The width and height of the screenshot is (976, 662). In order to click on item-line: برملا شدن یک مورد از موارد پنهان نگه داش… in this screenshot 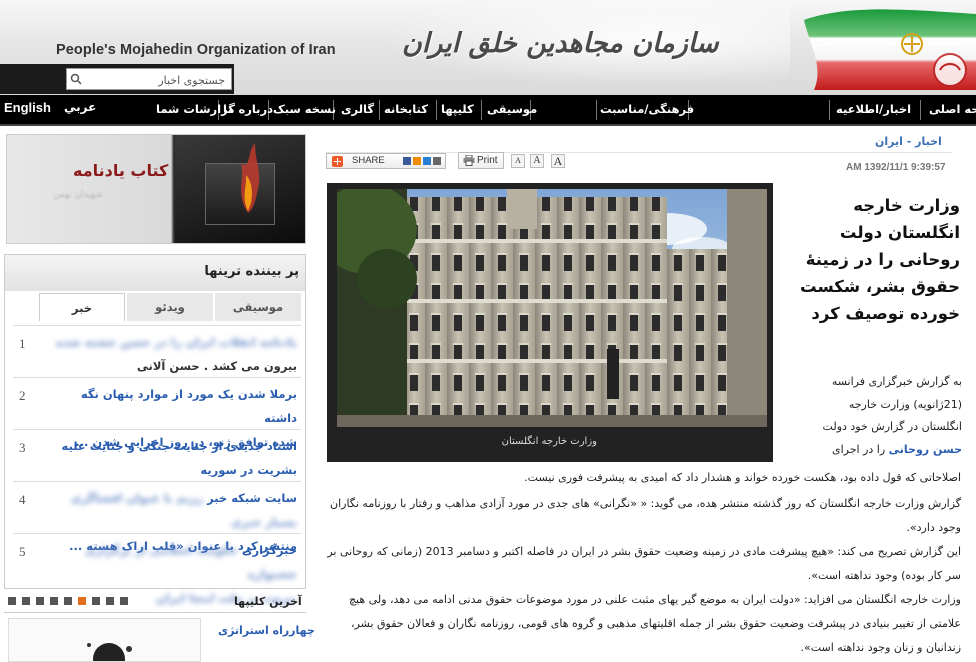, I will do `click(188, 406)`.